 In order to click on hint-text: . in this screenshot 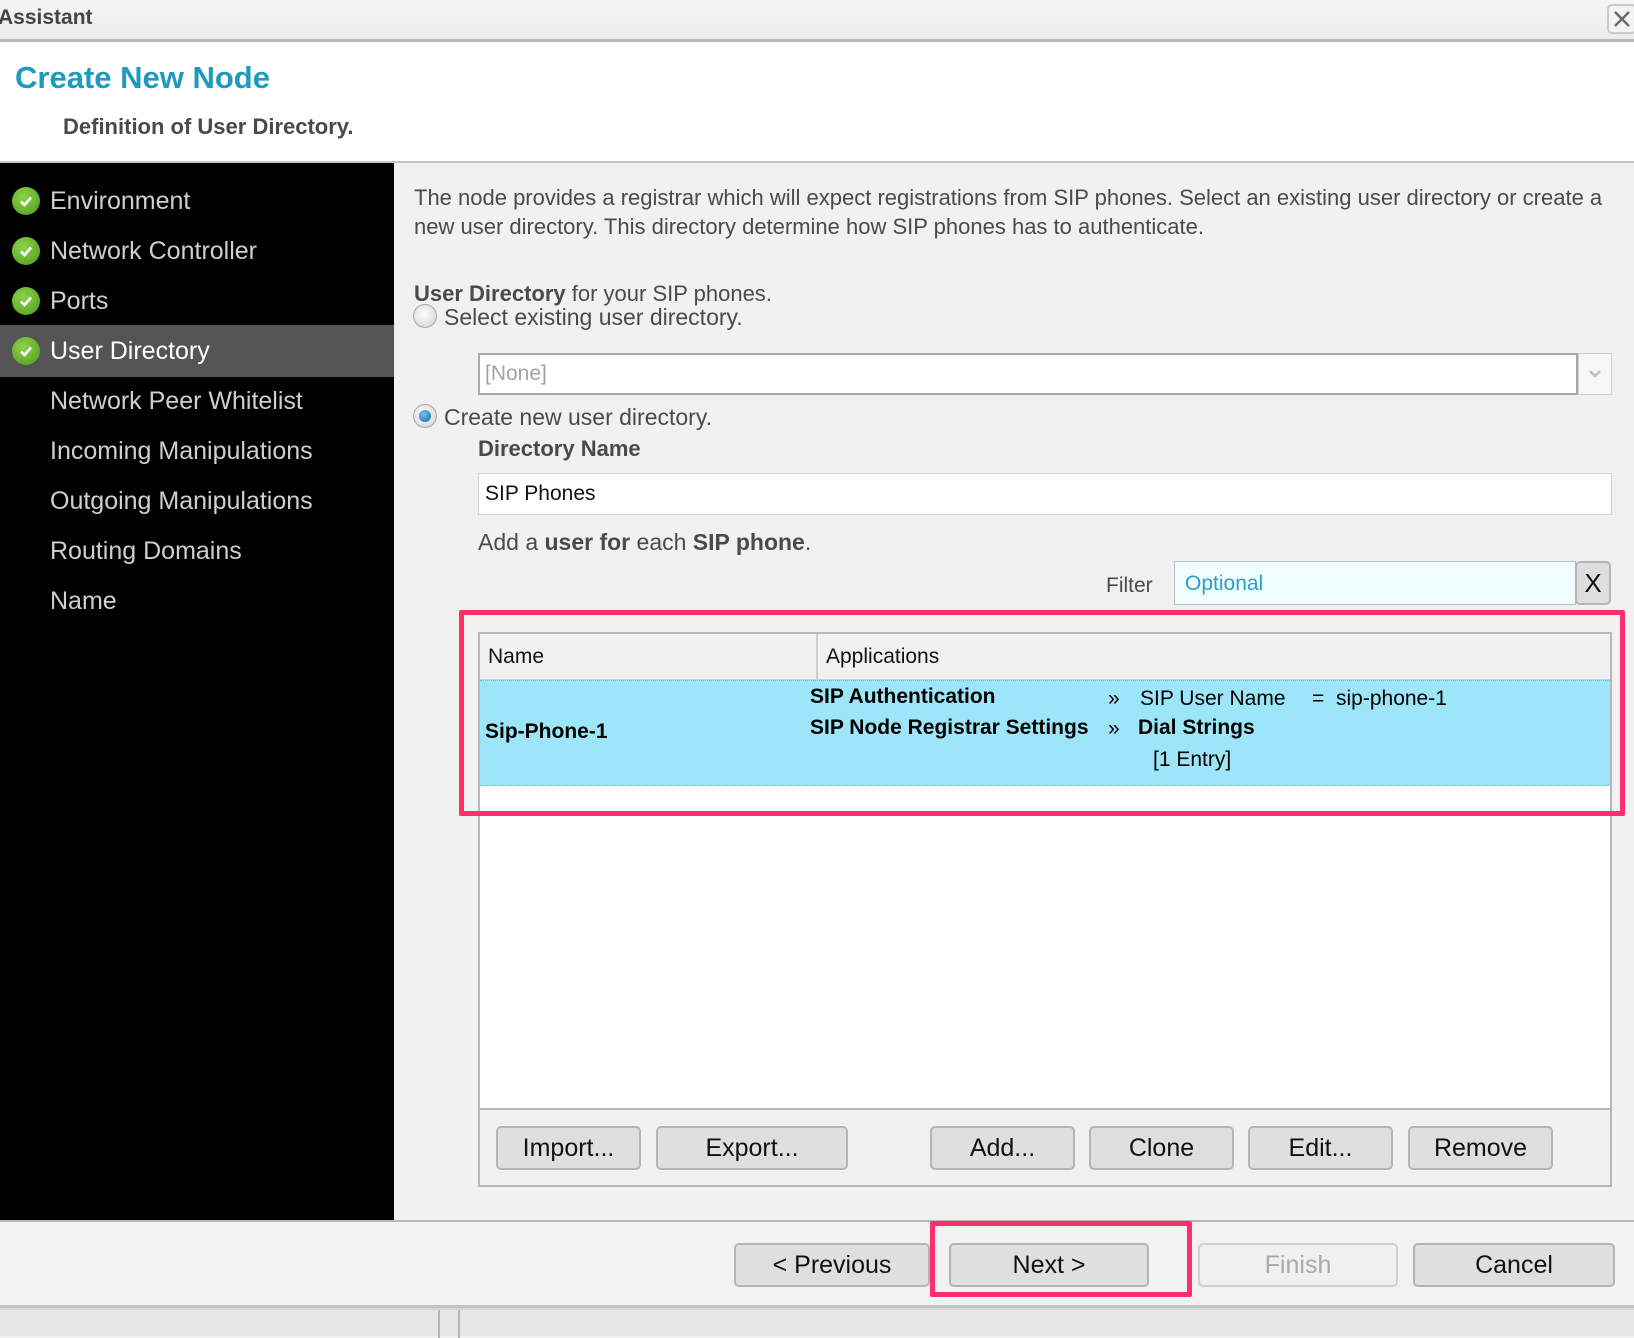, I will do `click(808, 542)`.